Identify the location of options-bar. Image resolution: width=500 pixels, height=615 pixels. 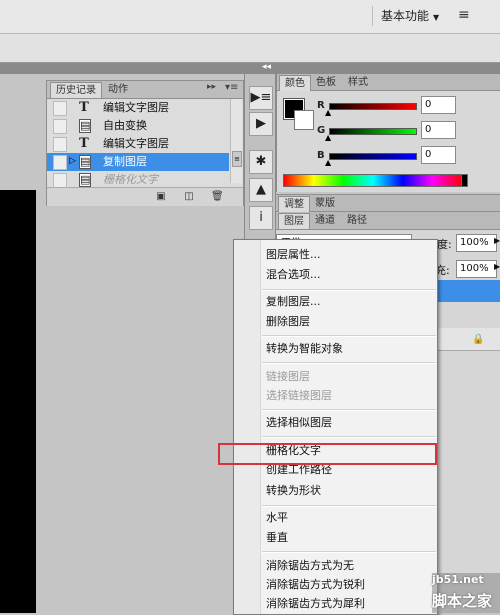
(250, 48).